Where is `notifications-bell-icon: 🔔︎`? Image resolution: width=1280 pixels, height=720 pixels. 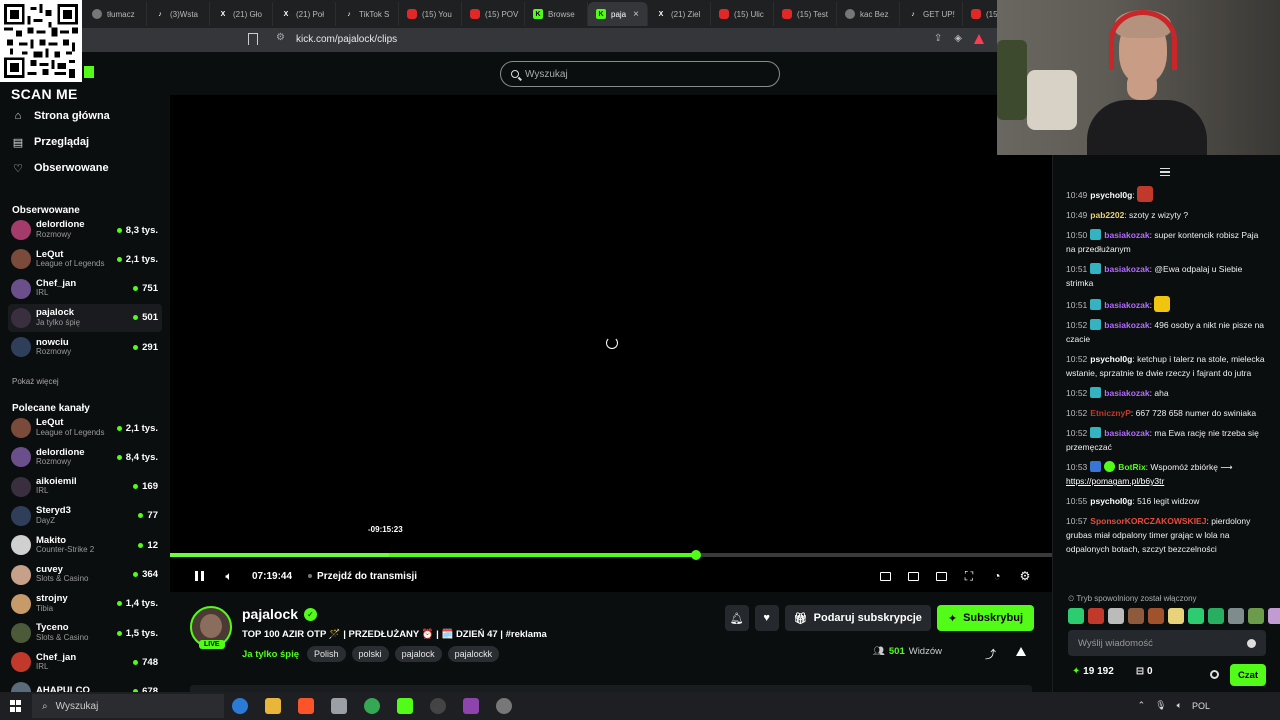 notifications-bell-icon: 🔔︎ is located at coordinates (736, 618).